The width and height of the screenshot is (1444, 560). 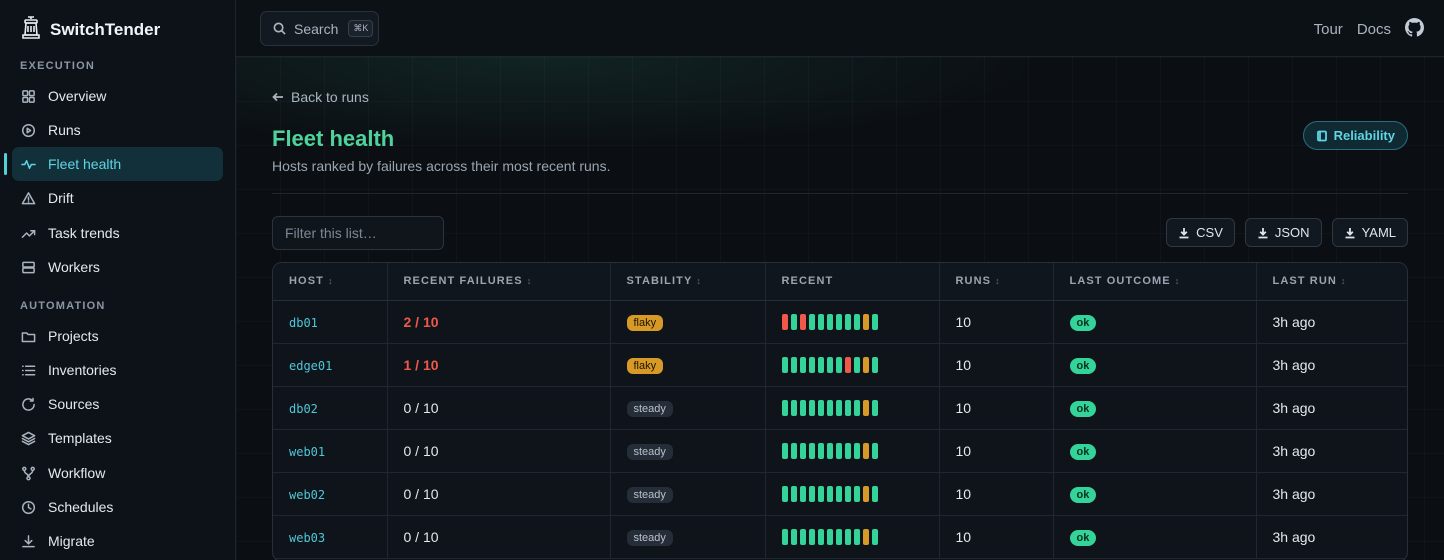 What do you see at coordinates (117, 130) in the screenshot?
I see `sidebar-item-runs: Runs` at bounding box center [117, 130].